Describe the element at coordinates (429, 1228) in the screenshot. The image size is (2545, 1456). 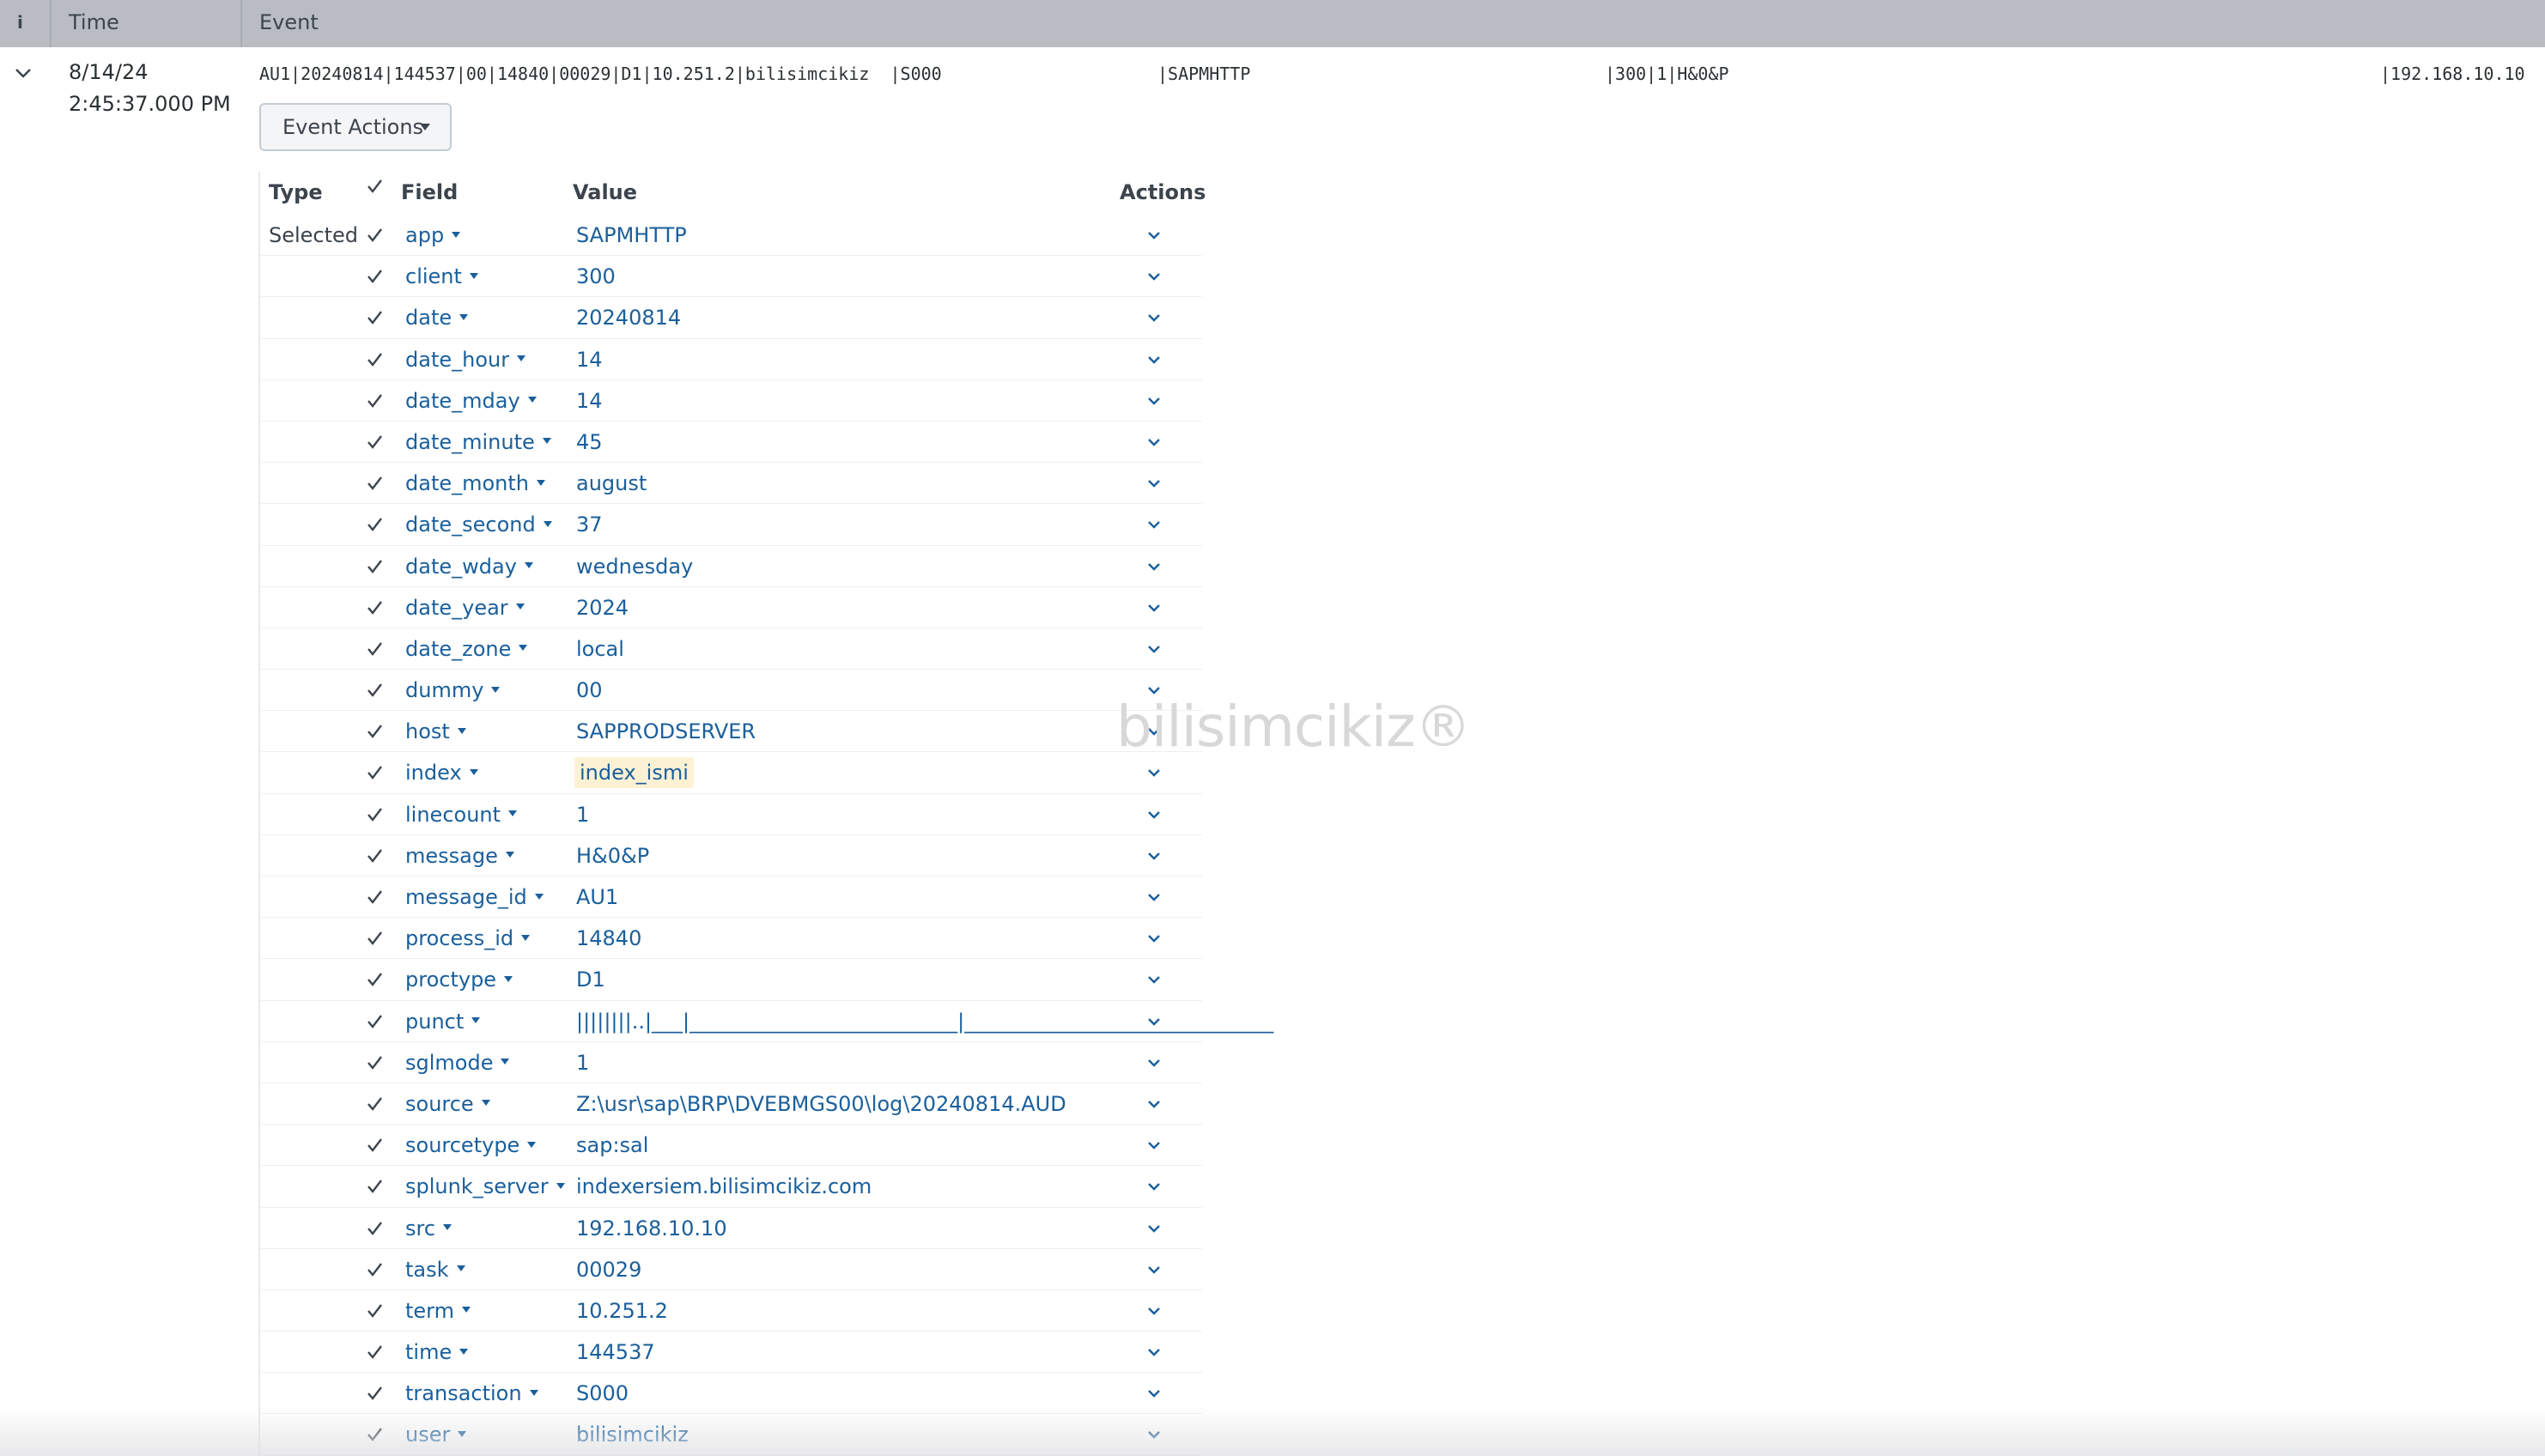
I see `field-name-link: src` at that location.